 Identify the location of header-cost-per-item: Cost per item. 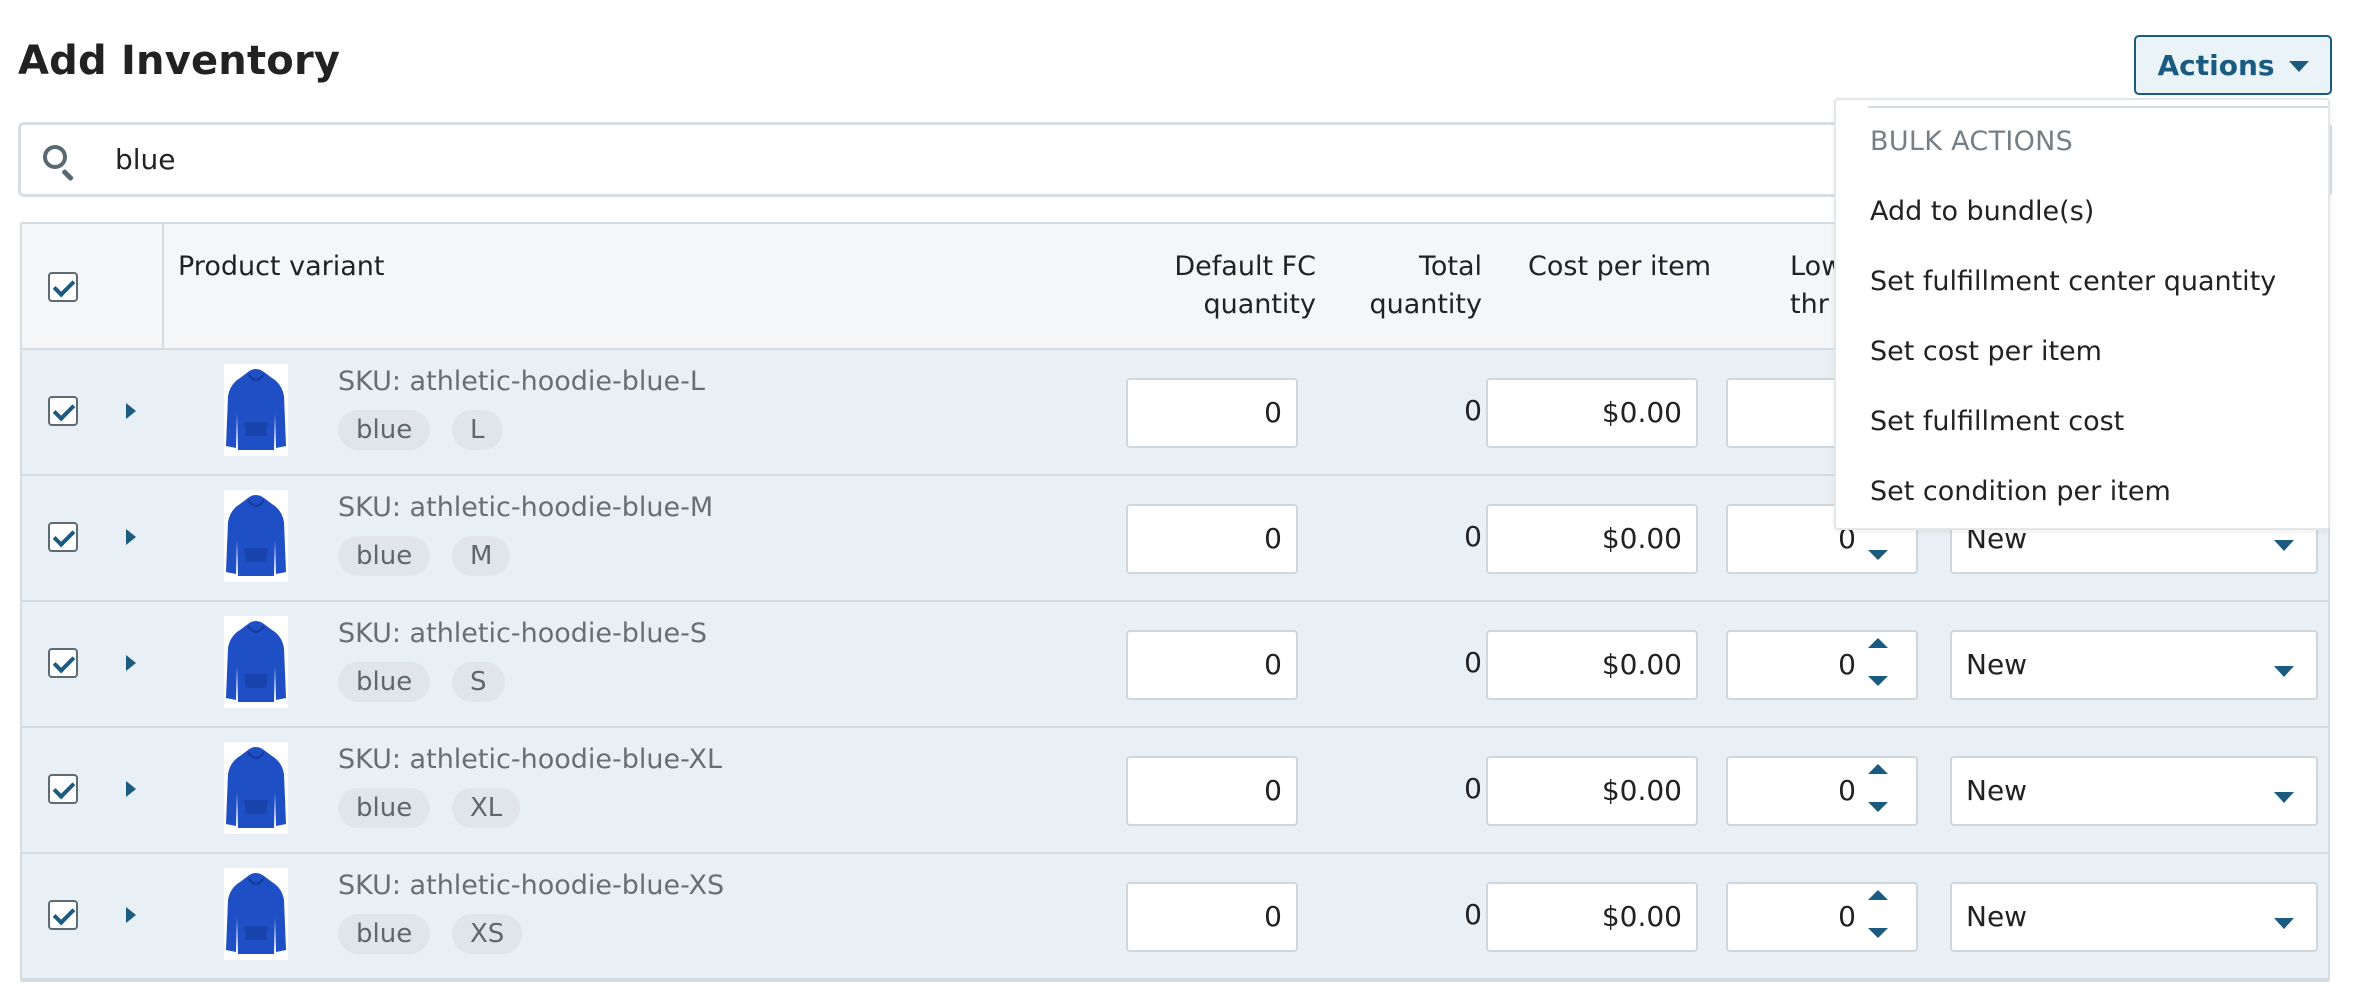
(1620, 266).